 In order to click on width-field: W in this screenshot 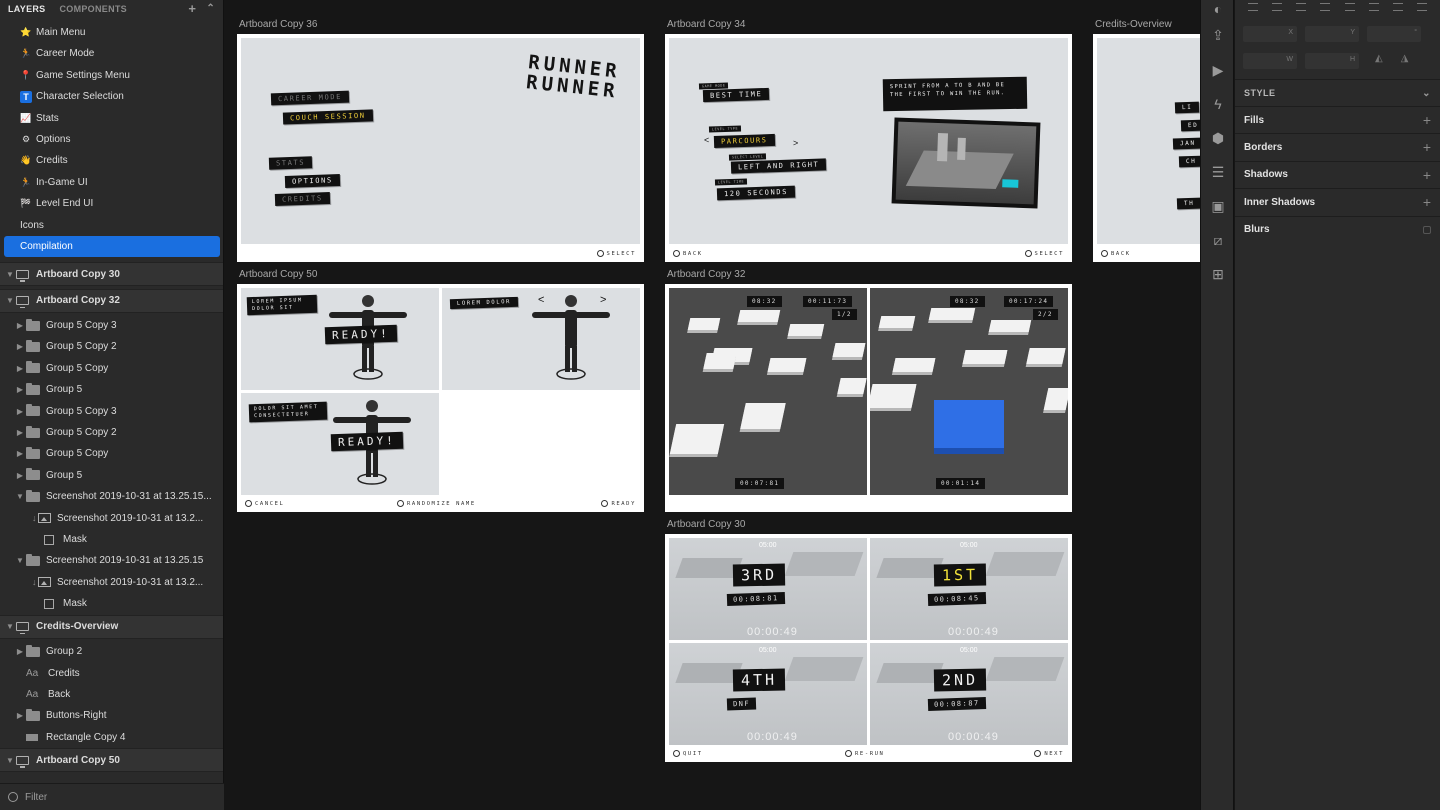, I will do `click(1270, 61)`.